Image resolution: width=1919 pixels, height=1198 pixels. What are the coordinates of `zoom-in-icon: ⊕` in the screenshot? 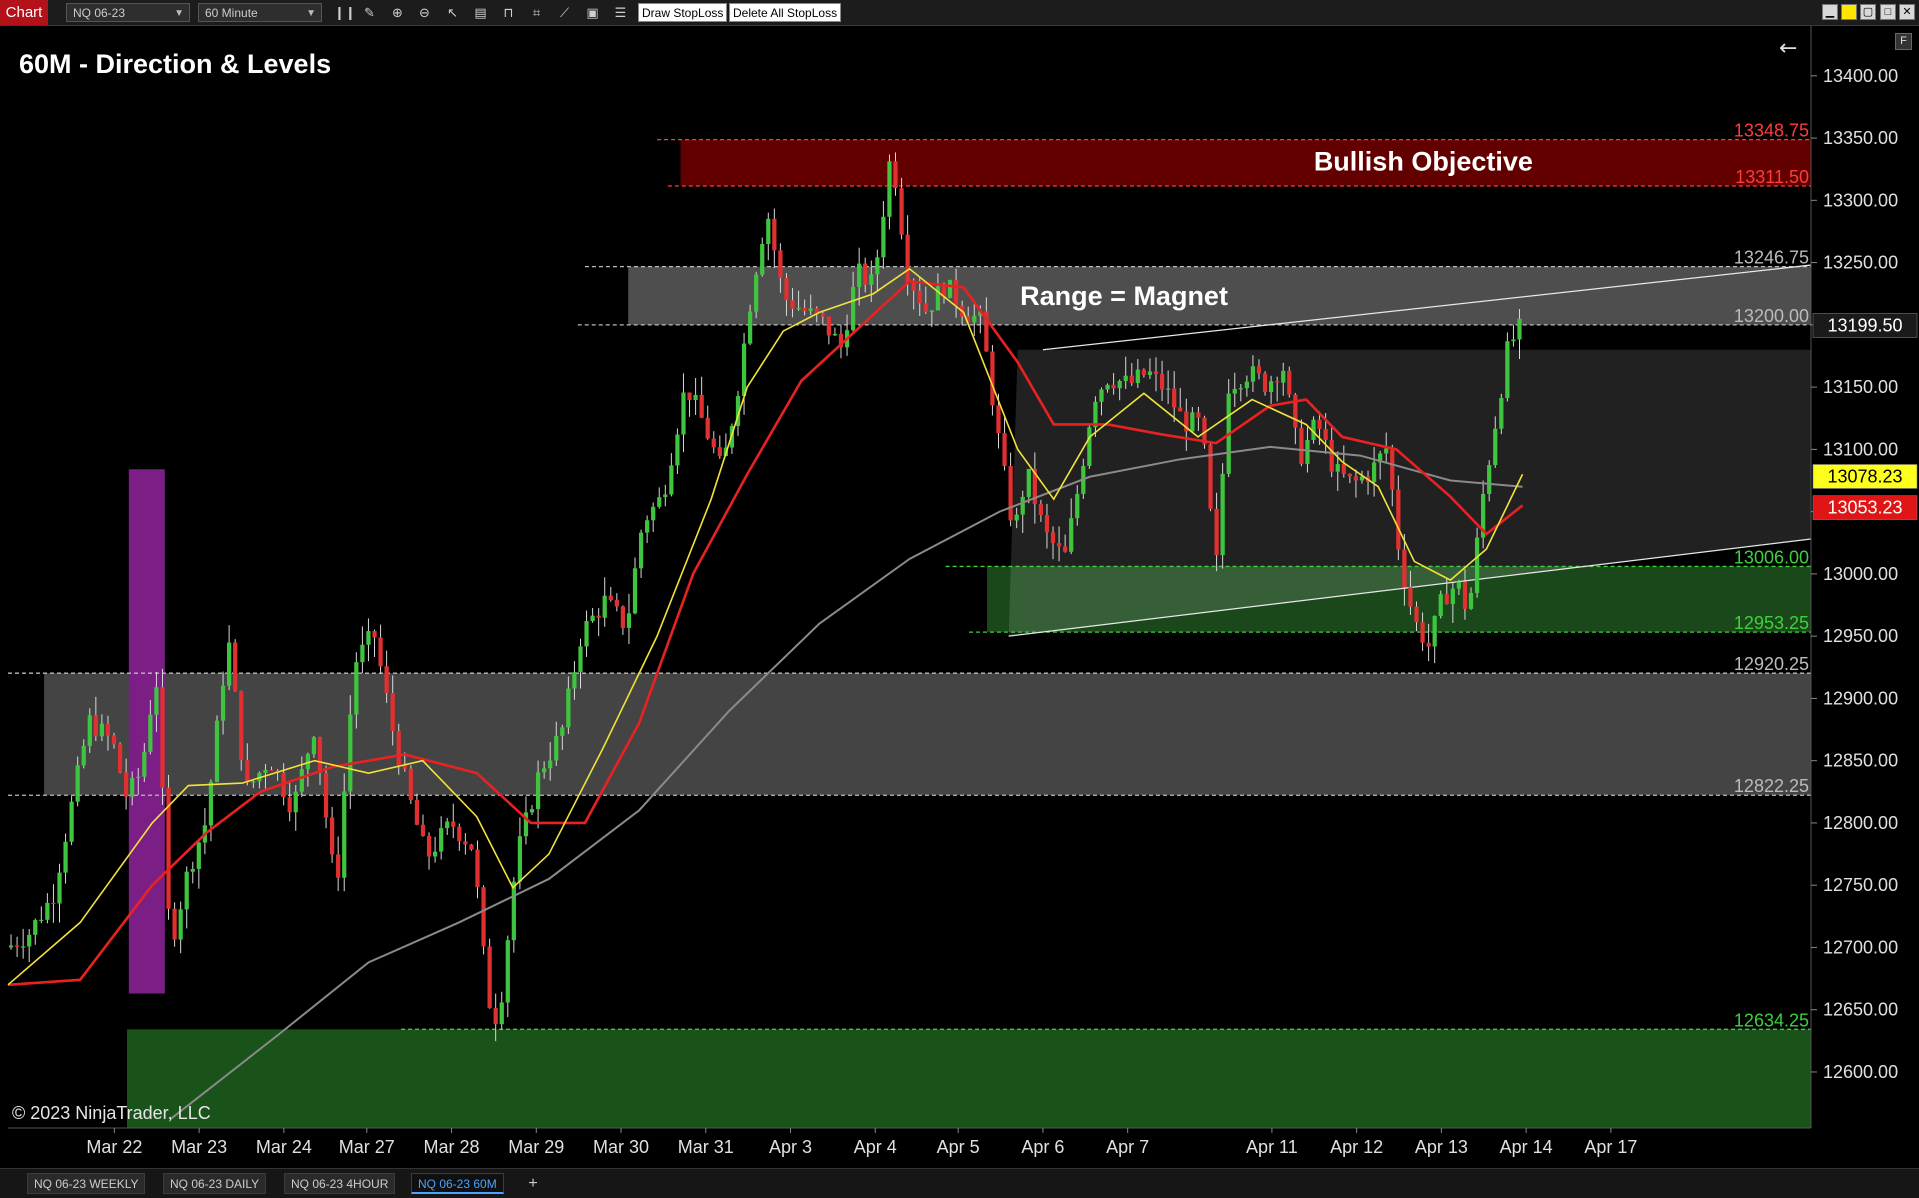 It's located at (397, 12).